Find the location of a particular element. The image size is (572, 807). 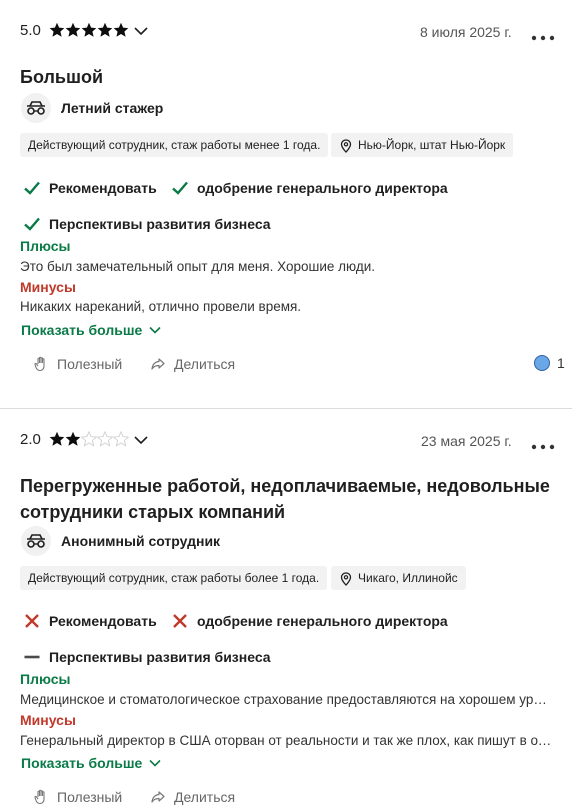

neutral-dash-icon is located at coordinates (32, 657).